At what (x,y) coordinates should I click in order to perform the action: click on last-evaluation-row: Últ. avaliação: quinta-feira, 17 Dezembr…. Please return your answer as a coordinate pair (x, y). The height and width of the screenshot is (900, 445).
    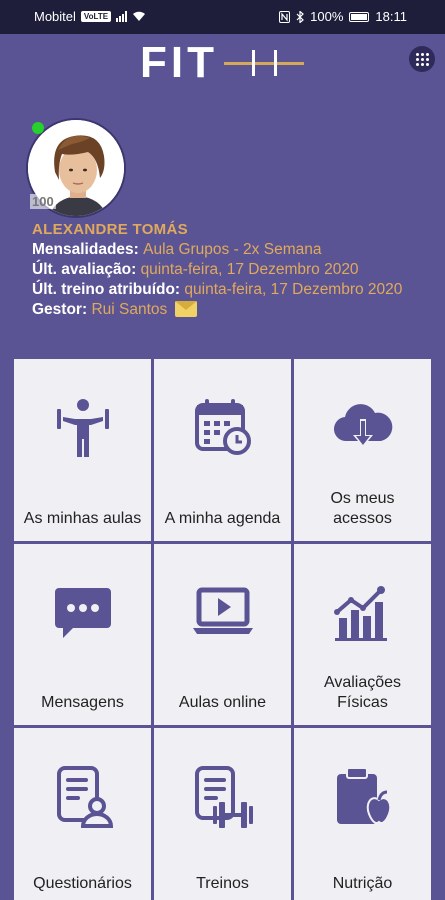
    Looking at the image, I should click on (232, 270).